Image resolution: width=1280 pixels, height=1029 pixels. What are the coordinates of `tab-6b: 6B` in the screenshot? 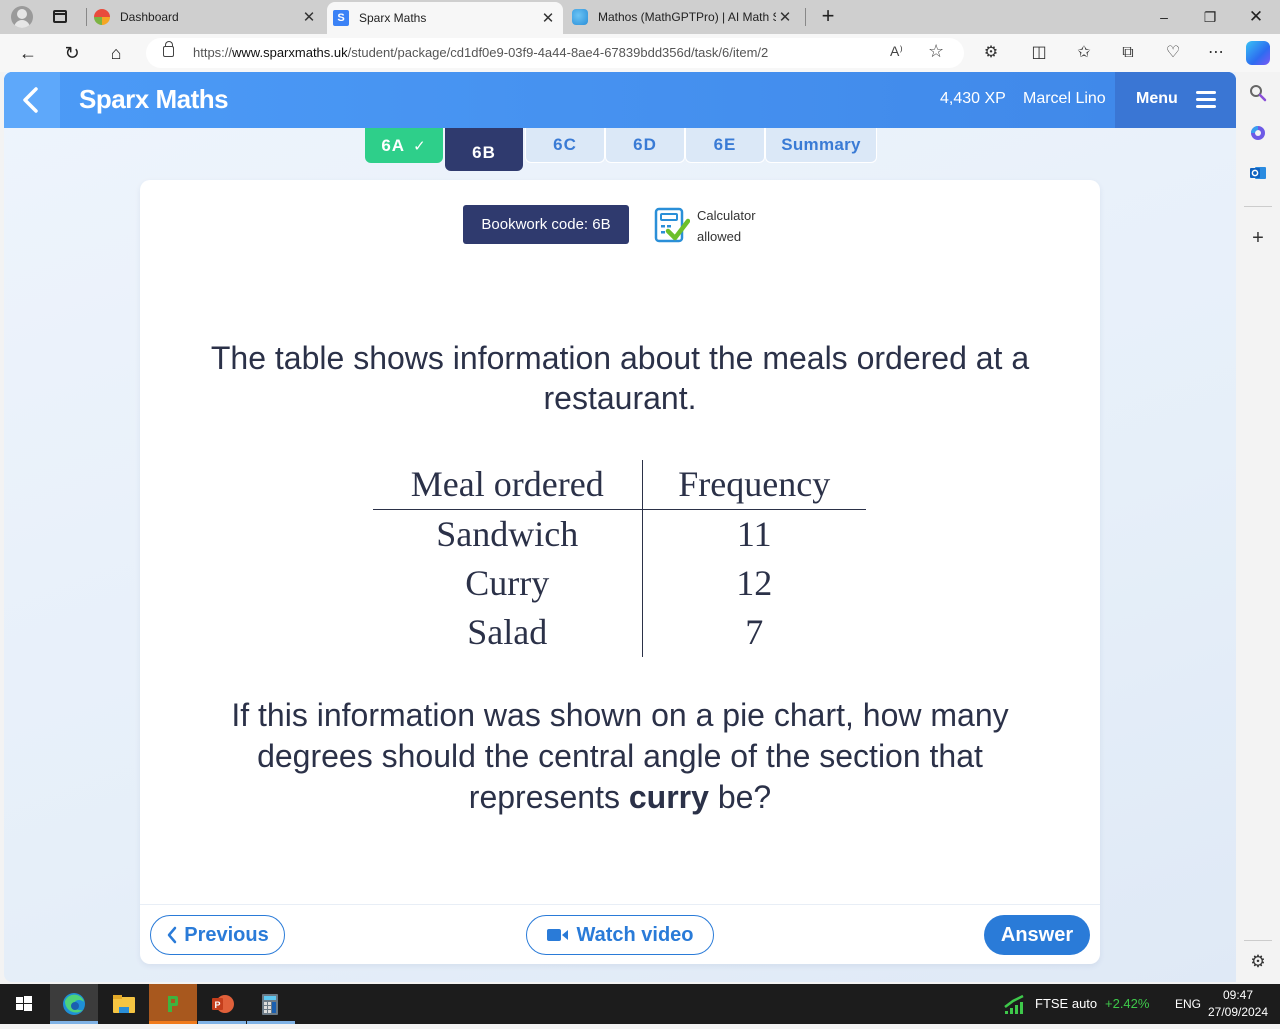 It's located at (484, 149).